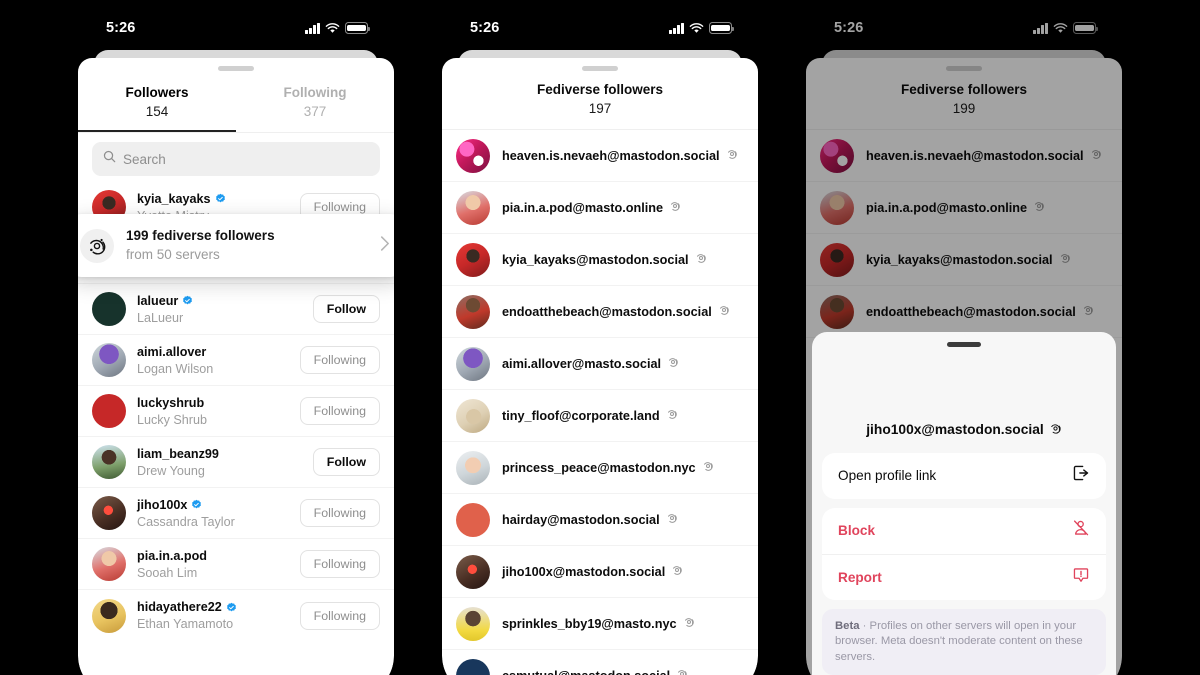 This screenshot has height=675, width=1200. What do you see at coordinates (600, 100) in the screenshot?
I see `fediverse-header: Fediverse followers 197` at bounding box center [600, 100].